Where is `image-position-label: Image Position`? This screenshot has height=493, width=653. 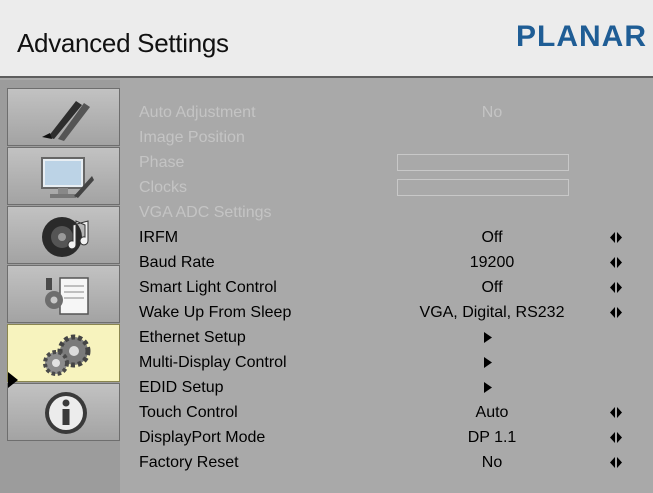
image-position-label: Image Position is located at coordinates (192, 137).